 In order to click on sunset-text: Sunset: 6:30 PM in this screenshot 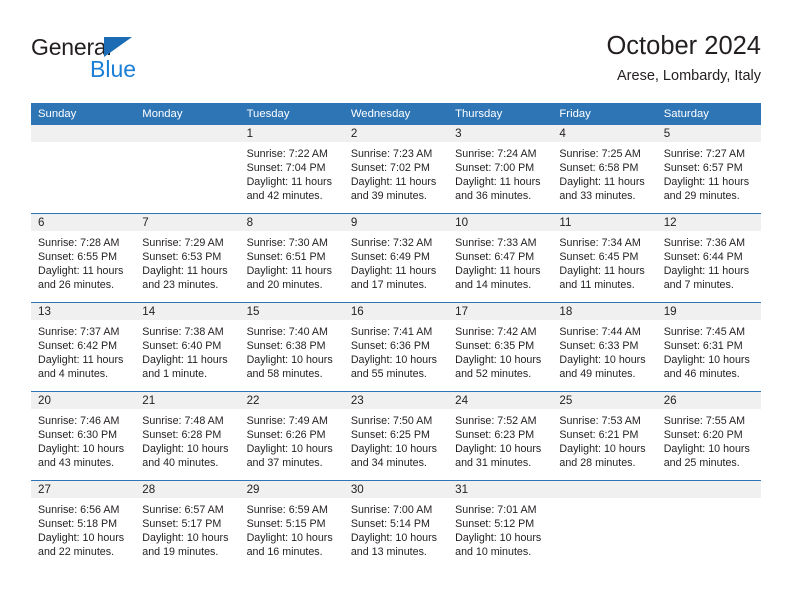, I will do `click(78, 435)`.